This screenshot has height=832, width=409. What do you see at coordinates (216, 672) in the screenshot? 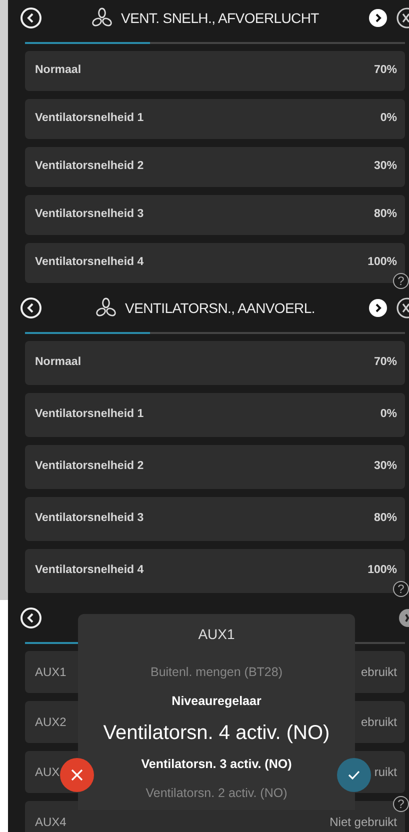
I see `picker-option: Buitenl. mengen (BT28)` at bounding box center [216, 672].